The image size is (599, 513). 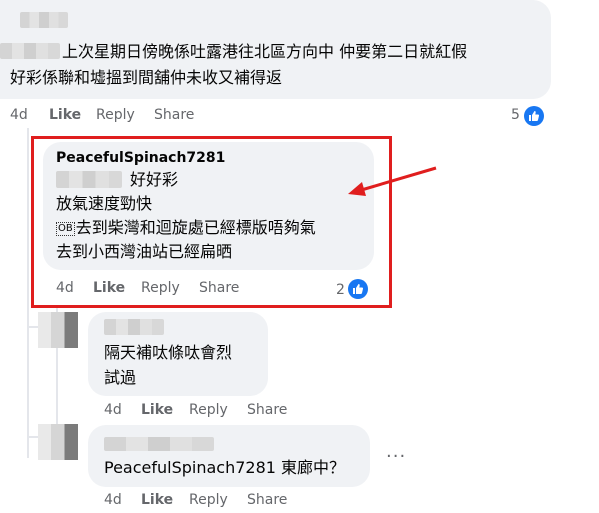 I want to click on comment-text-line: PeacefulSpinach7281 東廊中？, so click(x=225, y=467).